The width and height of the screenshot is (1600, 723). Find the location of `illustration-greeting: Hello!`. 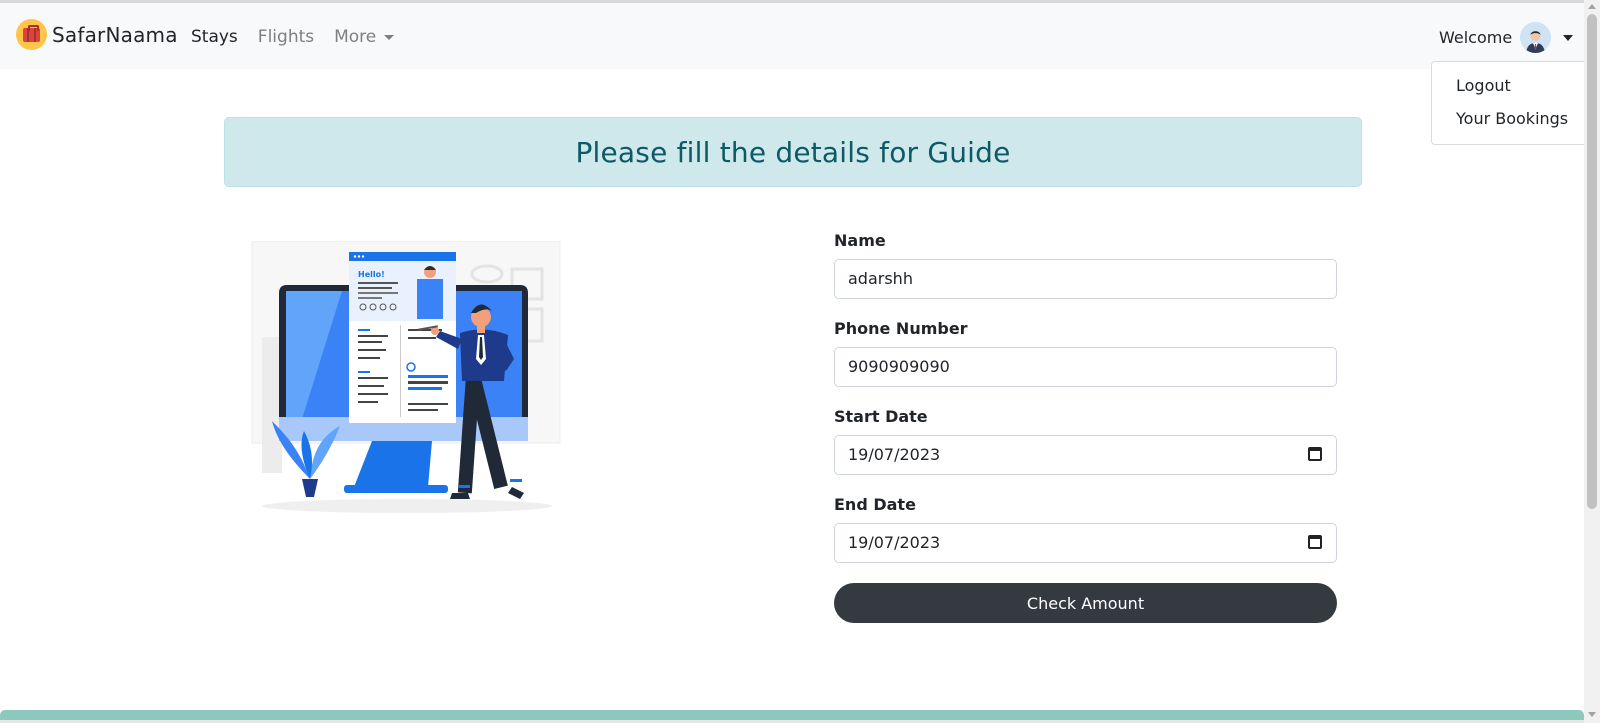

illustration-greeting: Hello! is located at coordinates (371, 274).